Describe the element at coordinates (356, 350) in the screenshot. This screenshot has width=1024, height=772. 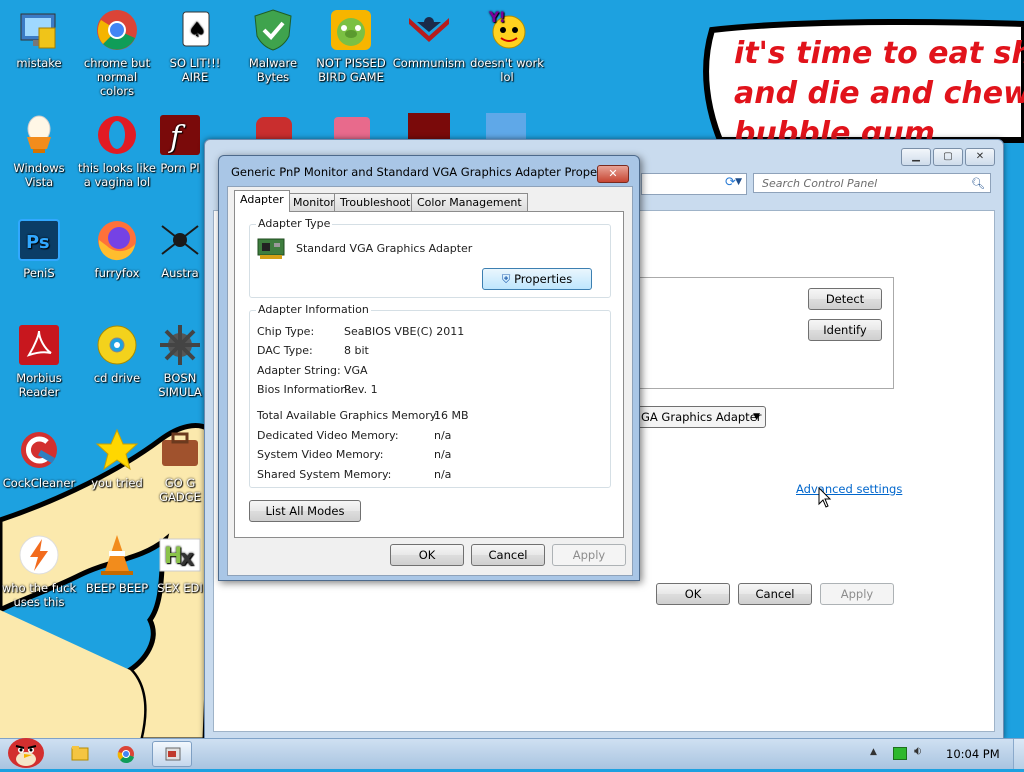
I see `dac-type-value: 8 bit` at that location.